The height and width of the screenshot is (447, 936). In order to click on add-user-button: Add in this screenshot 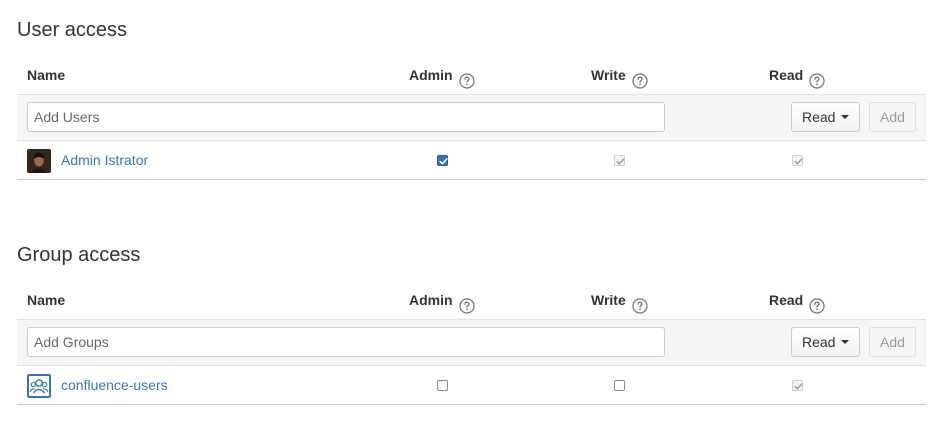, I will do `click(892, 117)`.